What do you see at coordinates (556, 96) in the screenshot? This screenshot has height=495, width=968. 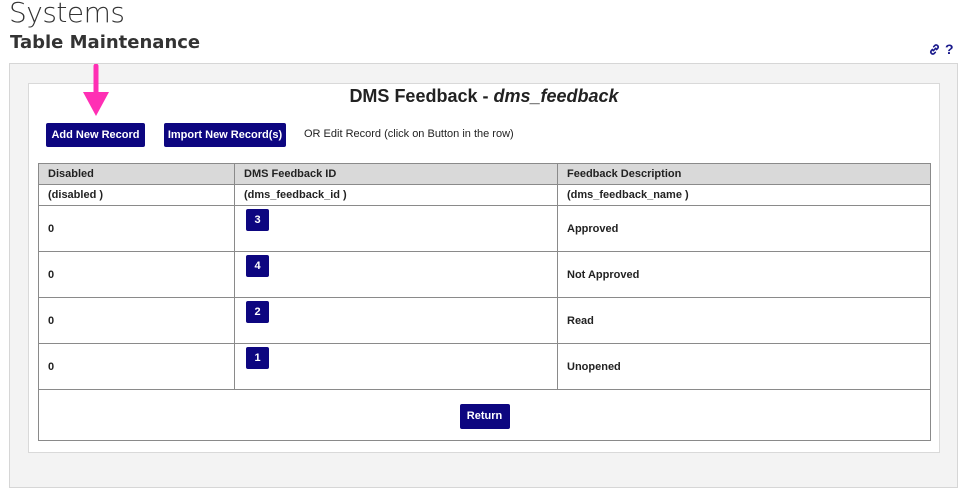 I see `panel-heading-table: dms_feedback` at bounding box center [556, 96].